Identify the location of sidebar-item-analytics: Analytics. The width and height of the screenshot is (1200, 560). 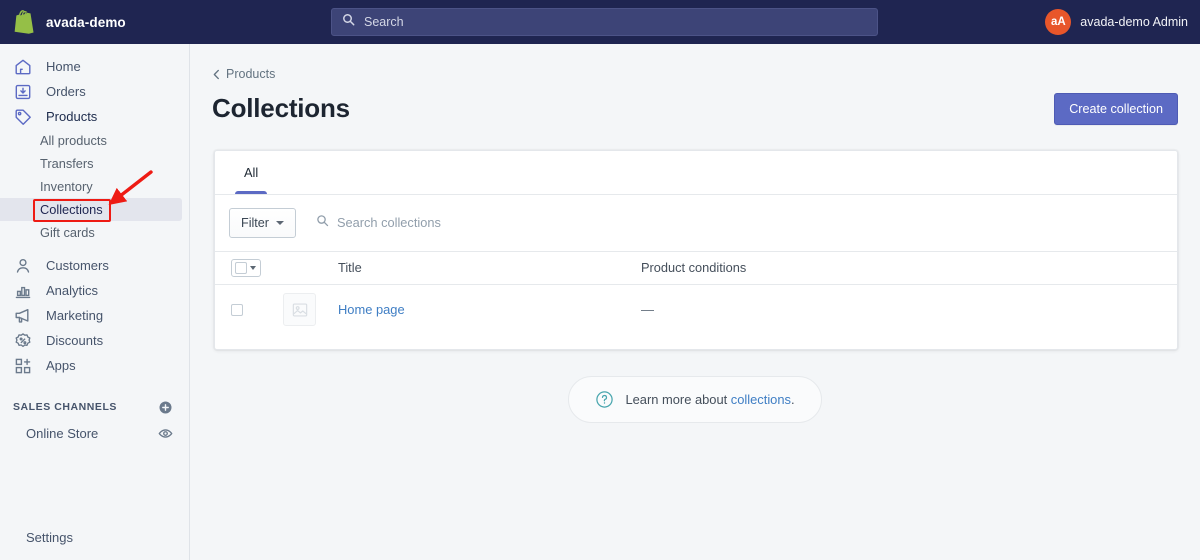
(91, 290).